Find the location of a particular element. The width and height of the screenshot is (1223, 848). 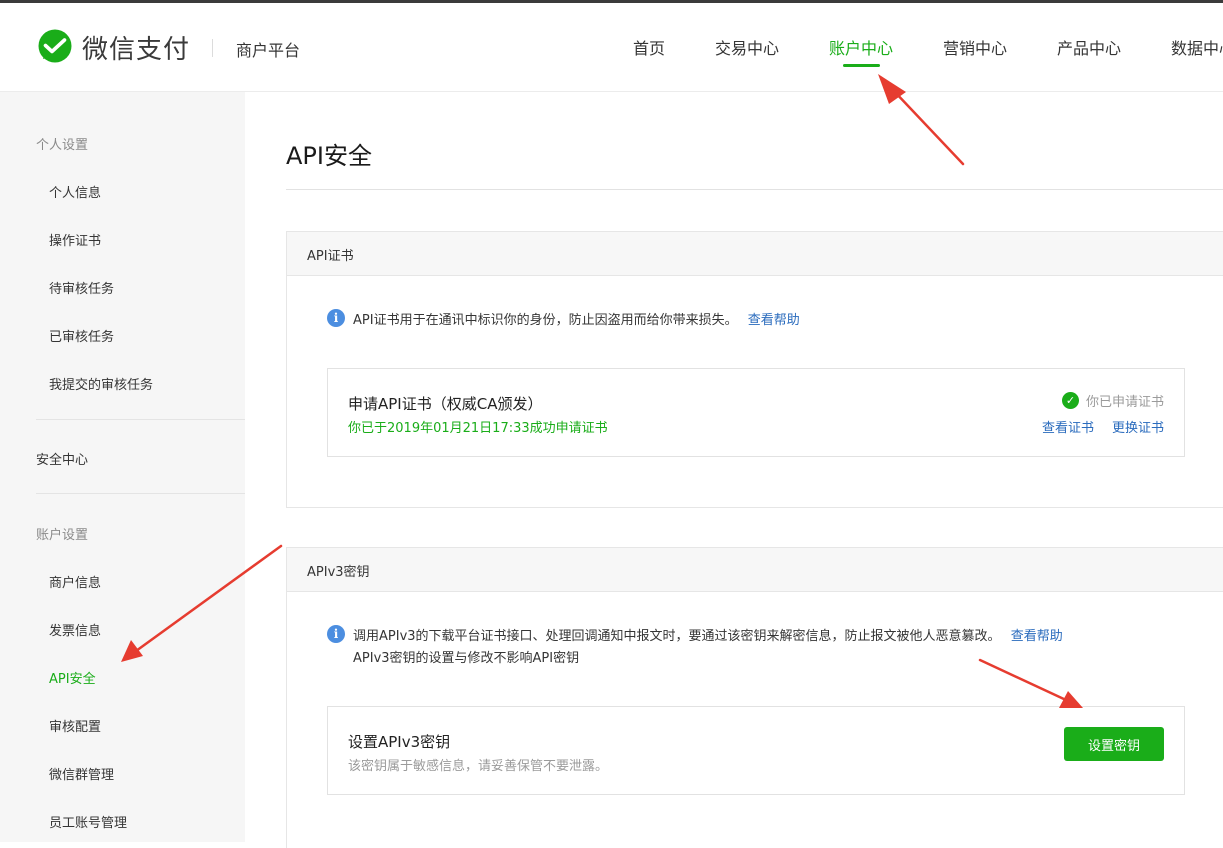

api-cert-info: API证书用于在通讯中标识你的身份，防止因盗用而给你带来损失。 查看帮助 is located at coordinates (576, 318).